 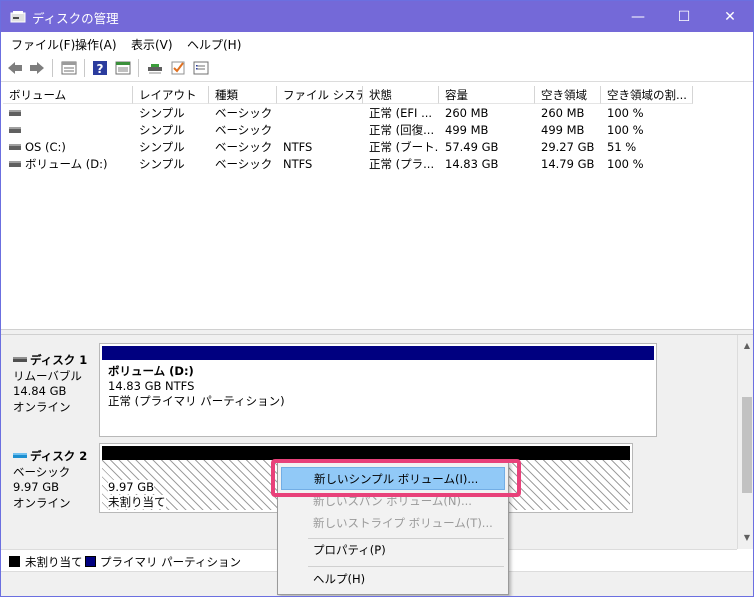 What do you see at coordinates (747, 445) in the screenshot?
I see `scrollbar-thumb` at bounding box center [747, 445].